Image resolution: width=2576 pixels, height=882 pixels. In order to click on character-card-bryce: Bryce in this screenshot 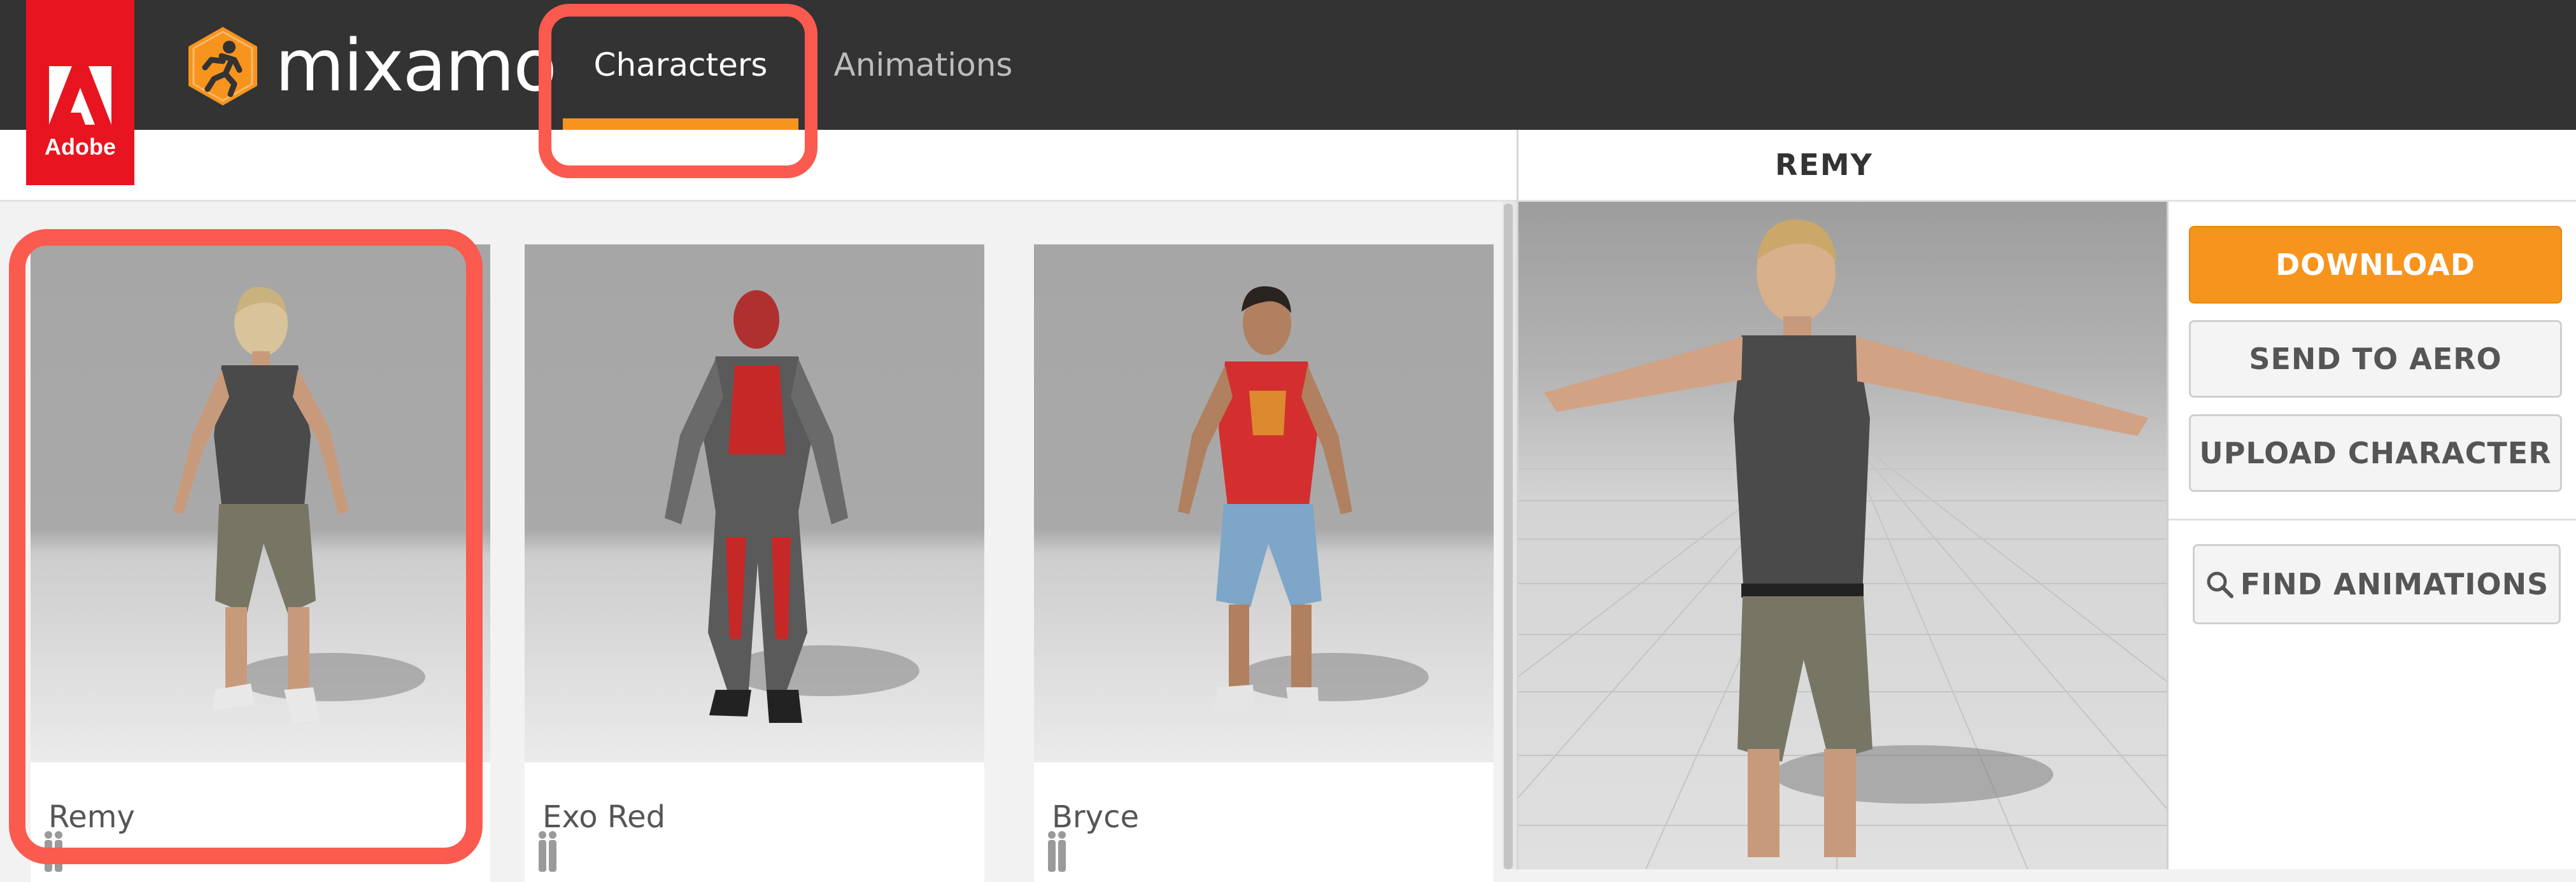, I will do `click(1264, 563)`.